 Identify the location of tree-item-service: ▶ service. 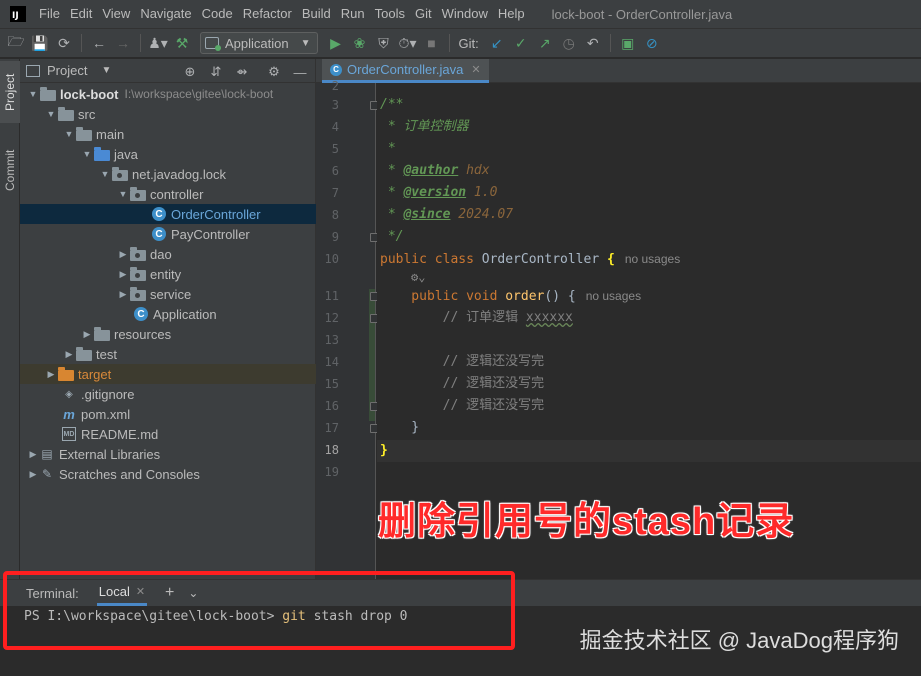
(168, 294).